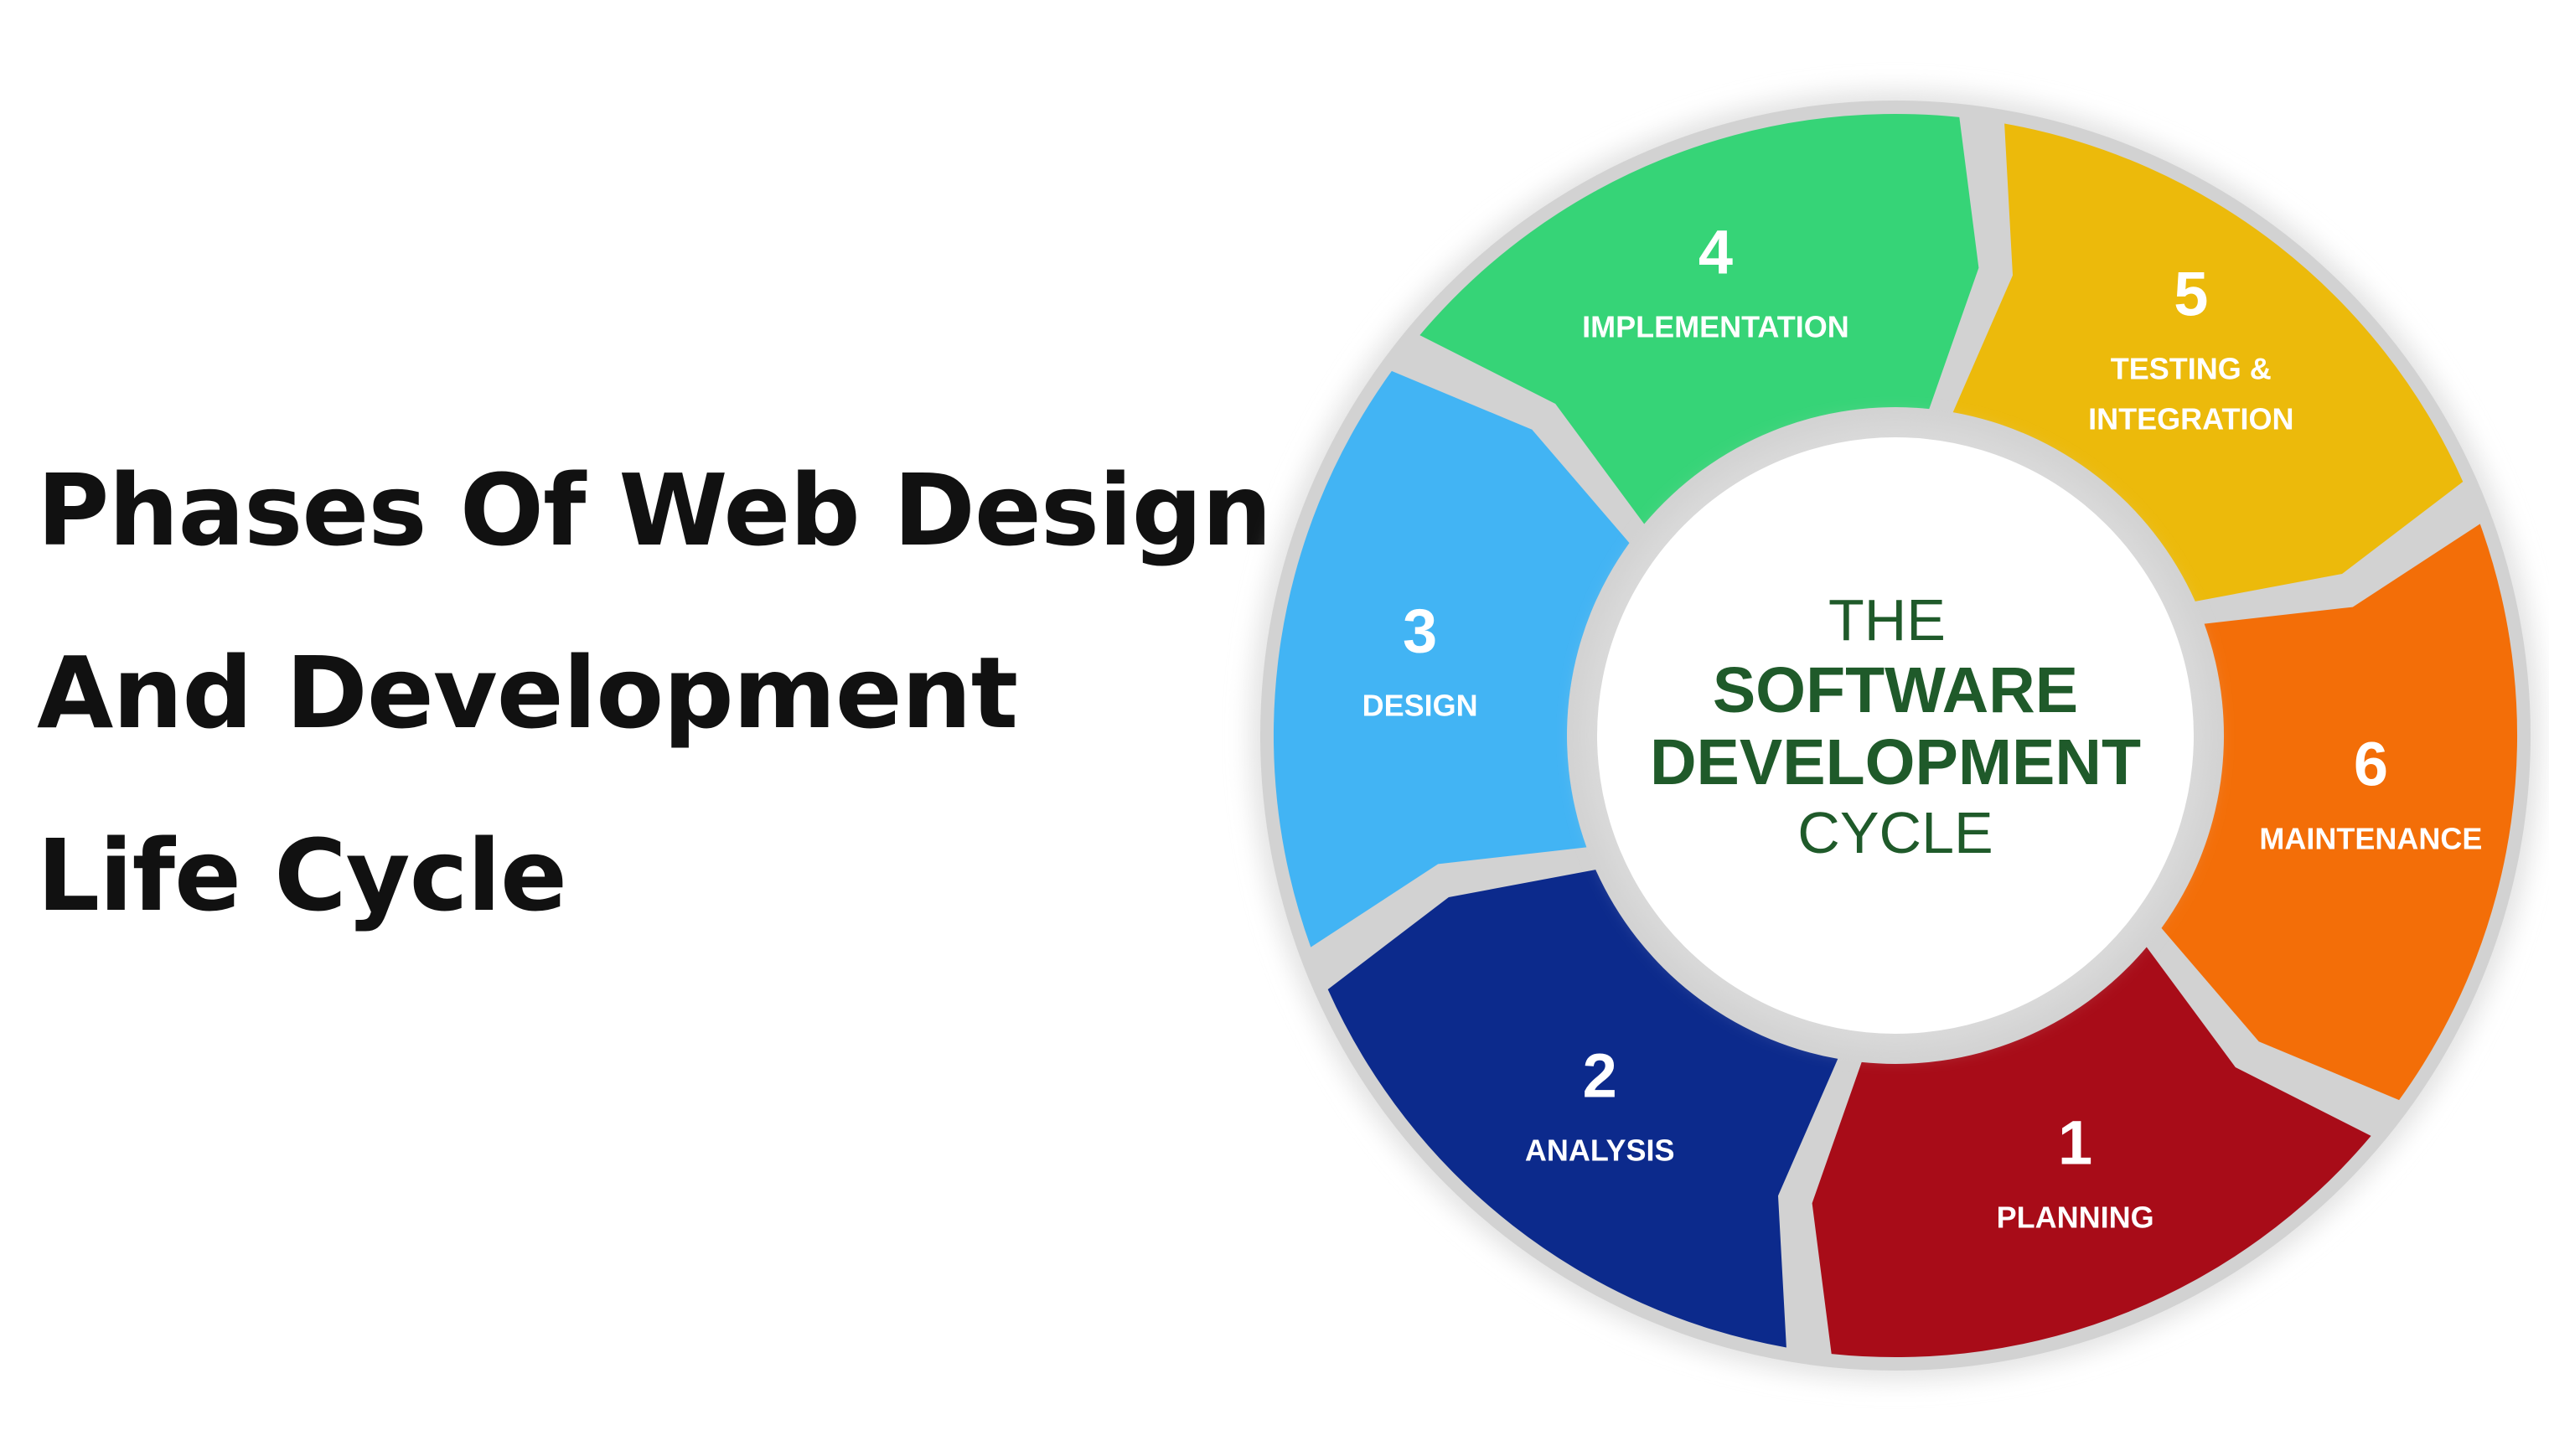  I want to click on phase-label-planning: PLANNING, so click(2075, 1217).